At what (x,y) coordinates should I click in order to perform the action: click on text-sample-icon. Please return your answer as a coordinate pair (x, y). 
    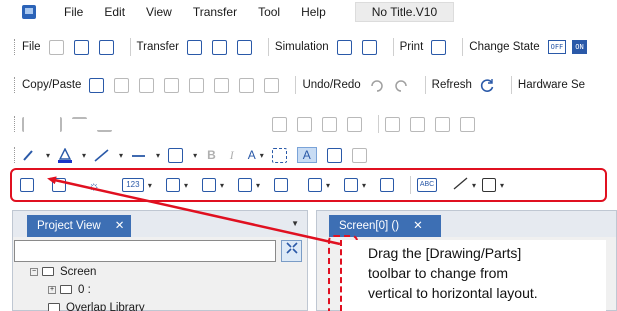
    Looking at the image, I should click on (334, 155).